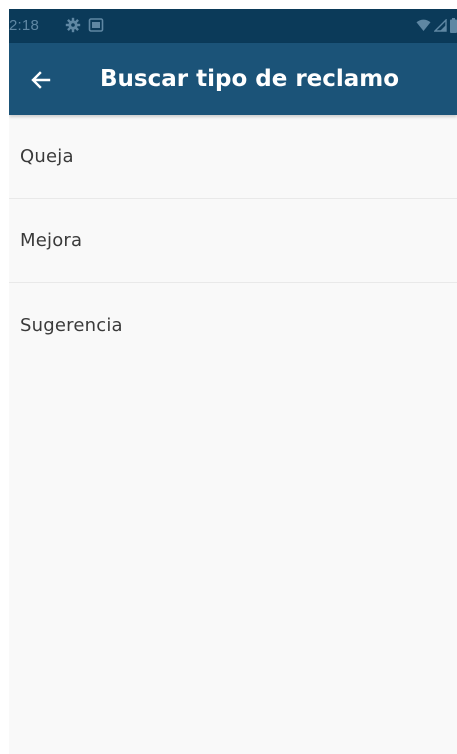  Describe the element at coordinates (24, 25) in the screenshot. I see `status-time: 2:18` at that location.